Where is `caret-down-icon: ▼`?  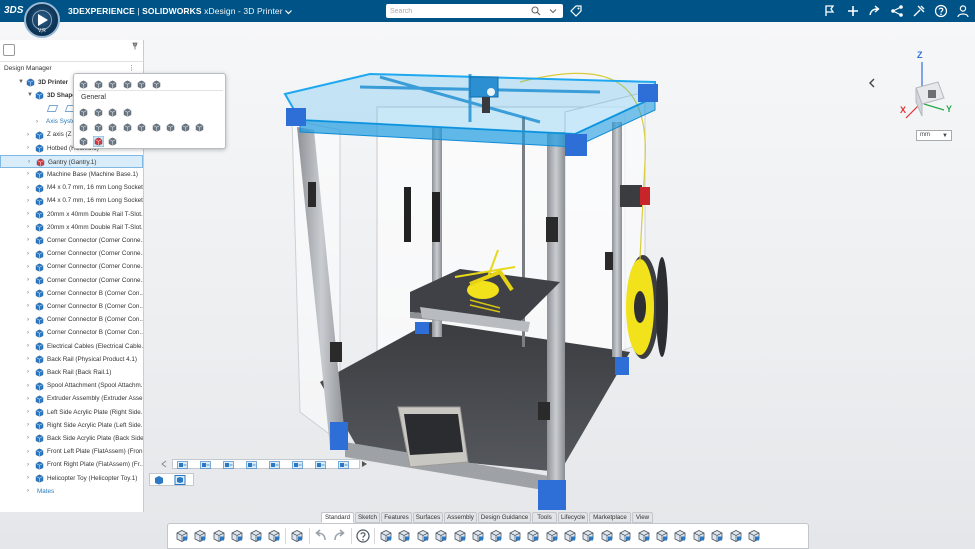
caret-down-icon: ▼ is located at coordinates (21, 82).